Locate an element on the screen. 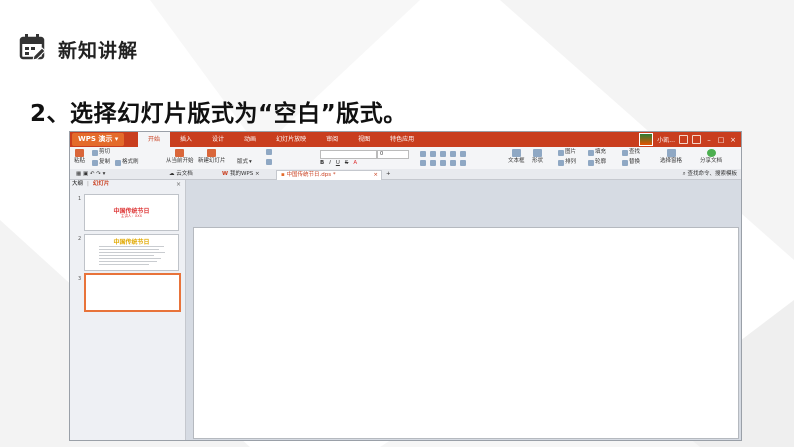  shape-button: 形状 is located at coordinates (537, 157).